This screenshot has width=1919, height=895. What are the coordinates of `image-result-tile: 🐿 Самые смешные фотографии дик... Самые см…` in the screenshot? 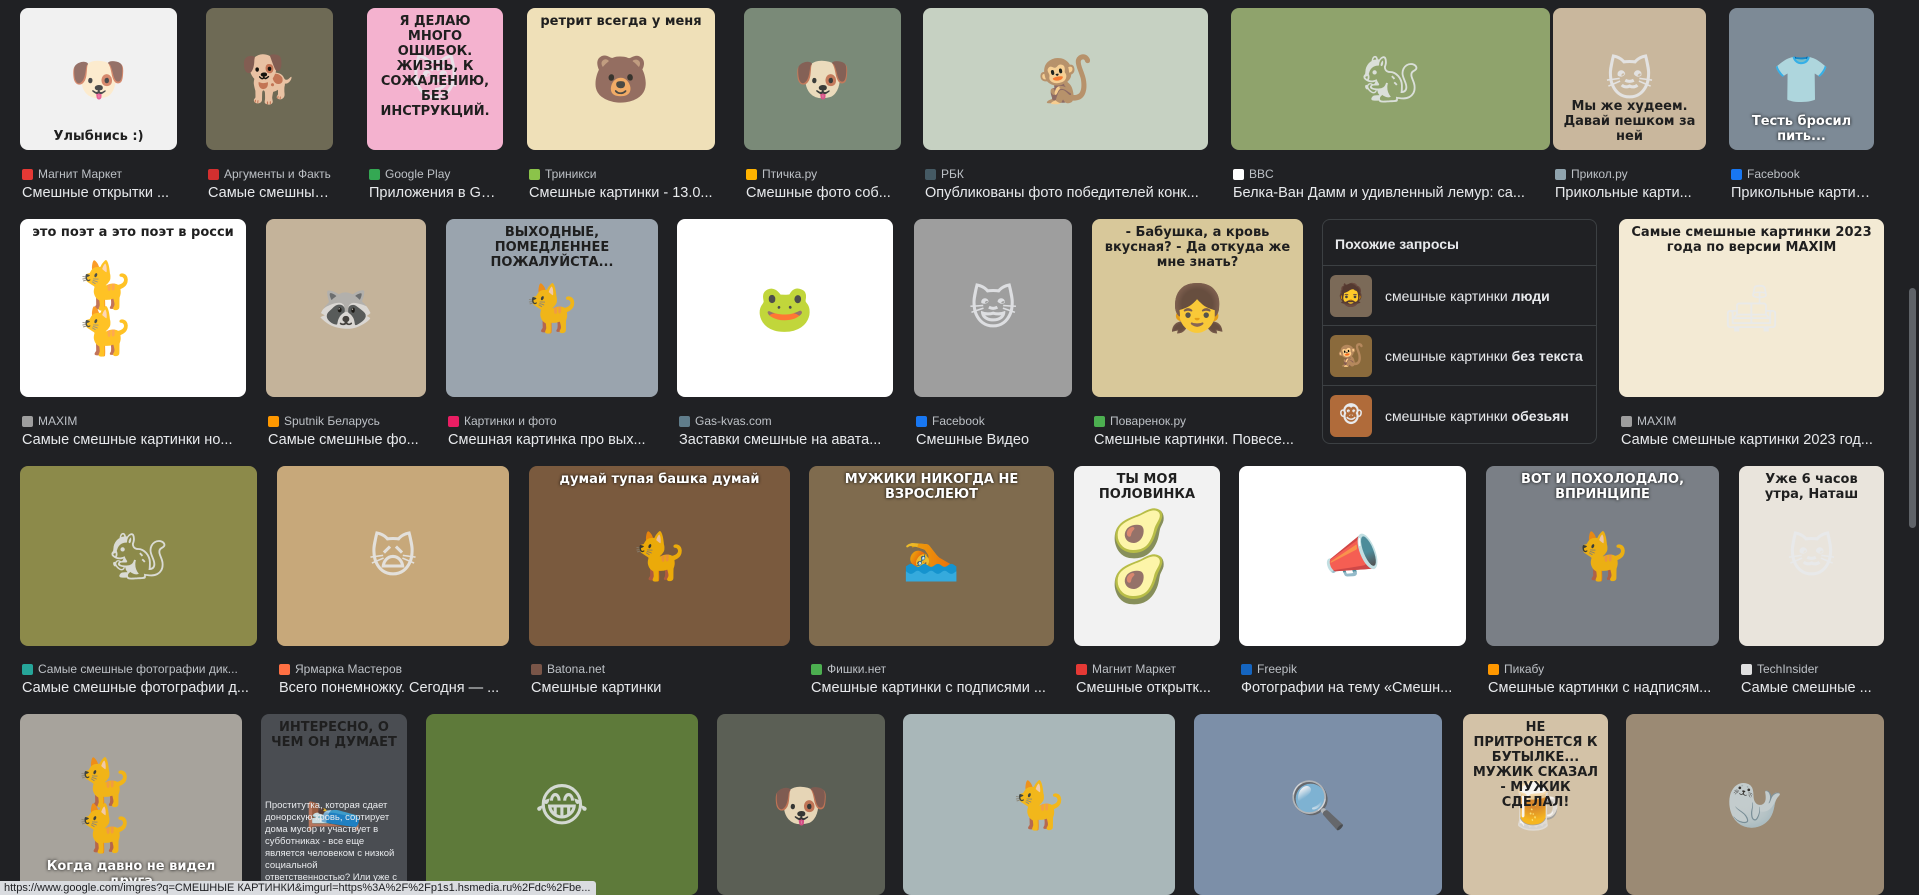 It's located at (138, 583).